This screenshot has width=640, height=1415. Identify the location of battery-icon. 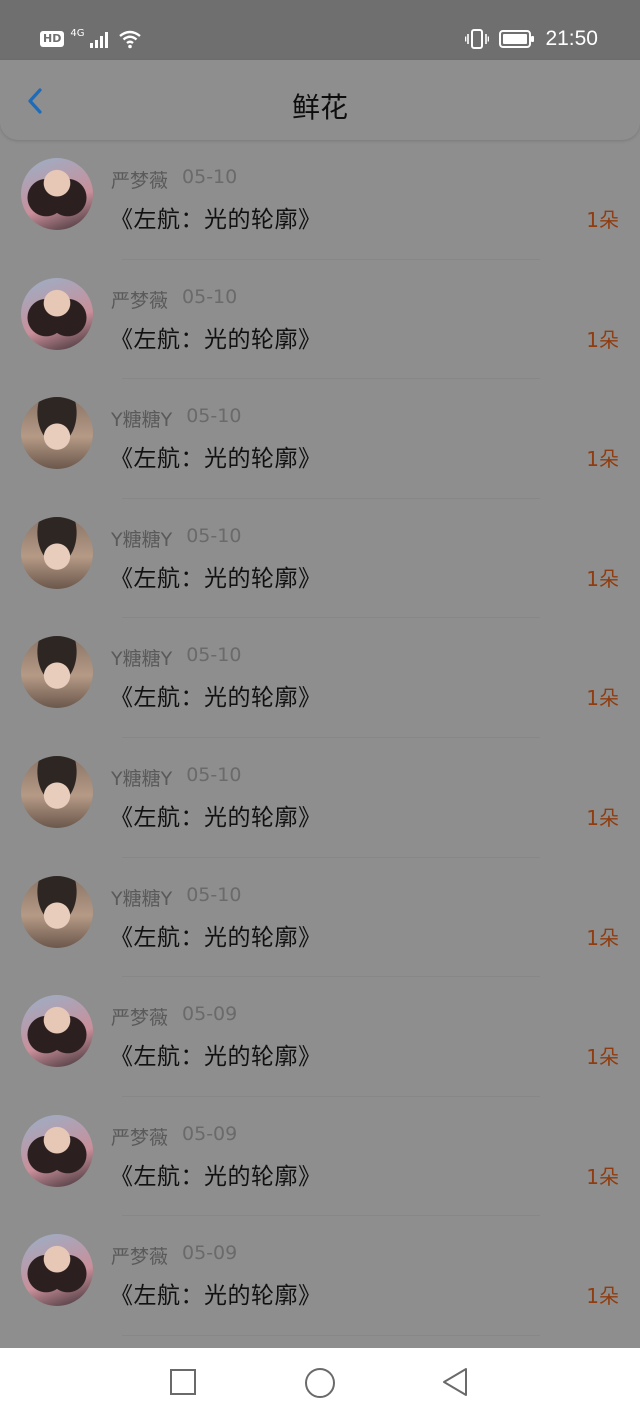
(517, 39).